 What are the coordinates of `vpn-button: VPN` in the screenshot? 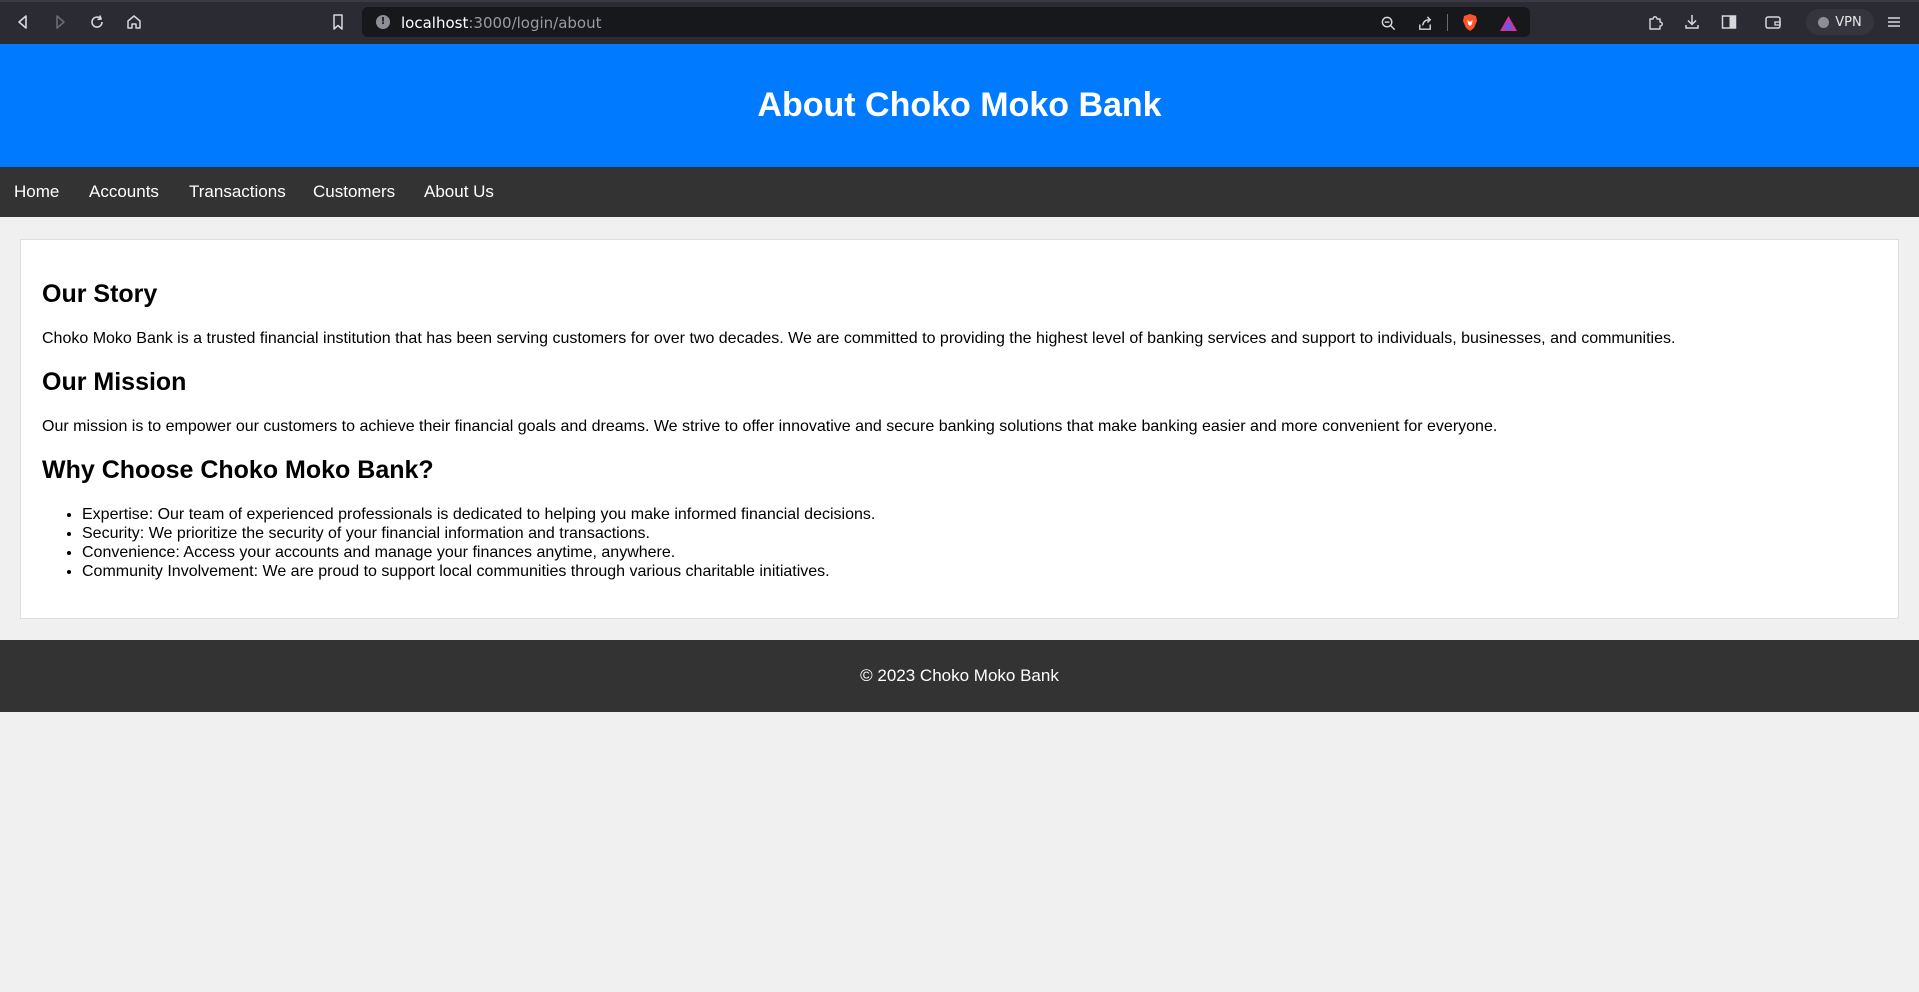 It's located at (1840, 22).